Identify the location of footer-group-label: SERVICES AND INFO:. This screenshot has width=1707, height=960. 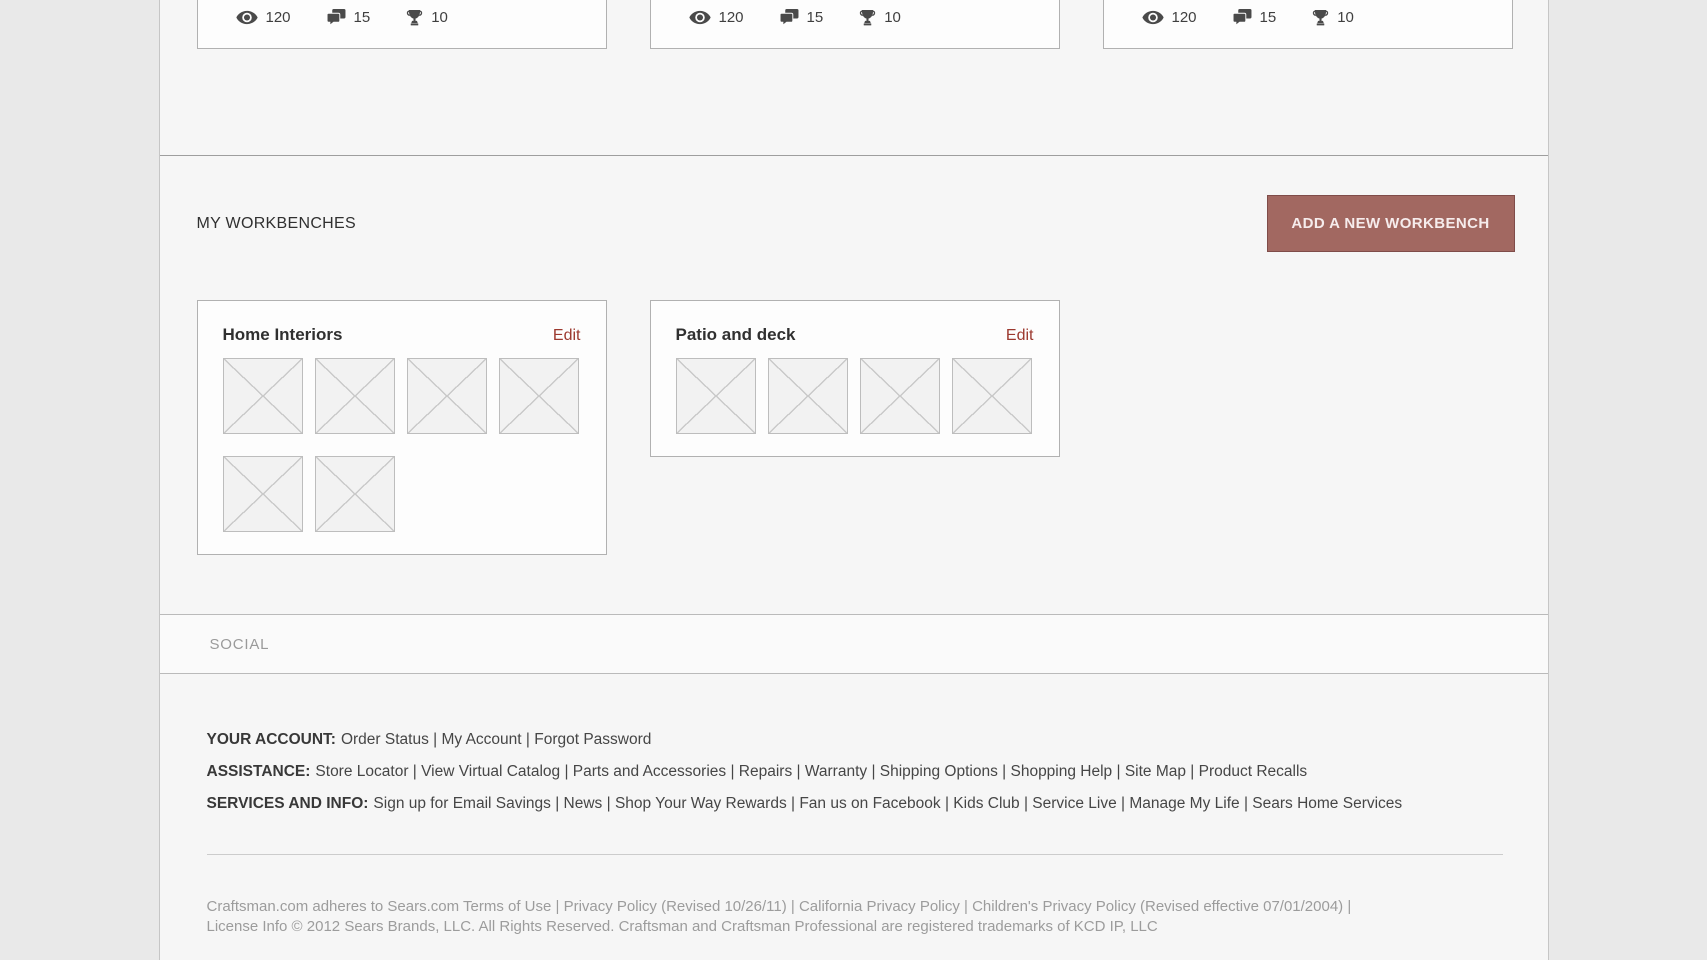
(287, 803).